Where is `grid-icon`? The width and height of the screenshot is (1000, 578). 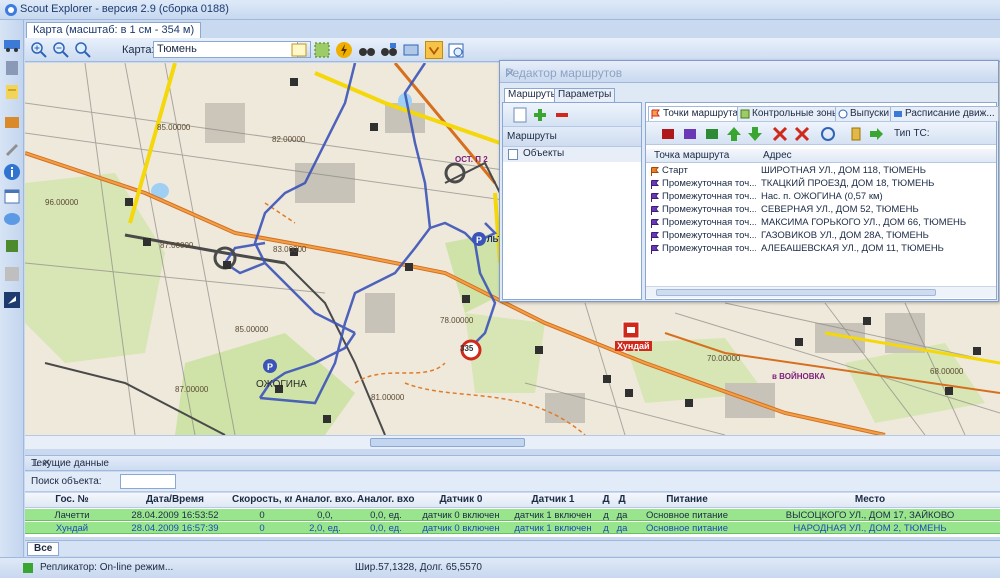
grid-icon is located at coordinates (12, 274).